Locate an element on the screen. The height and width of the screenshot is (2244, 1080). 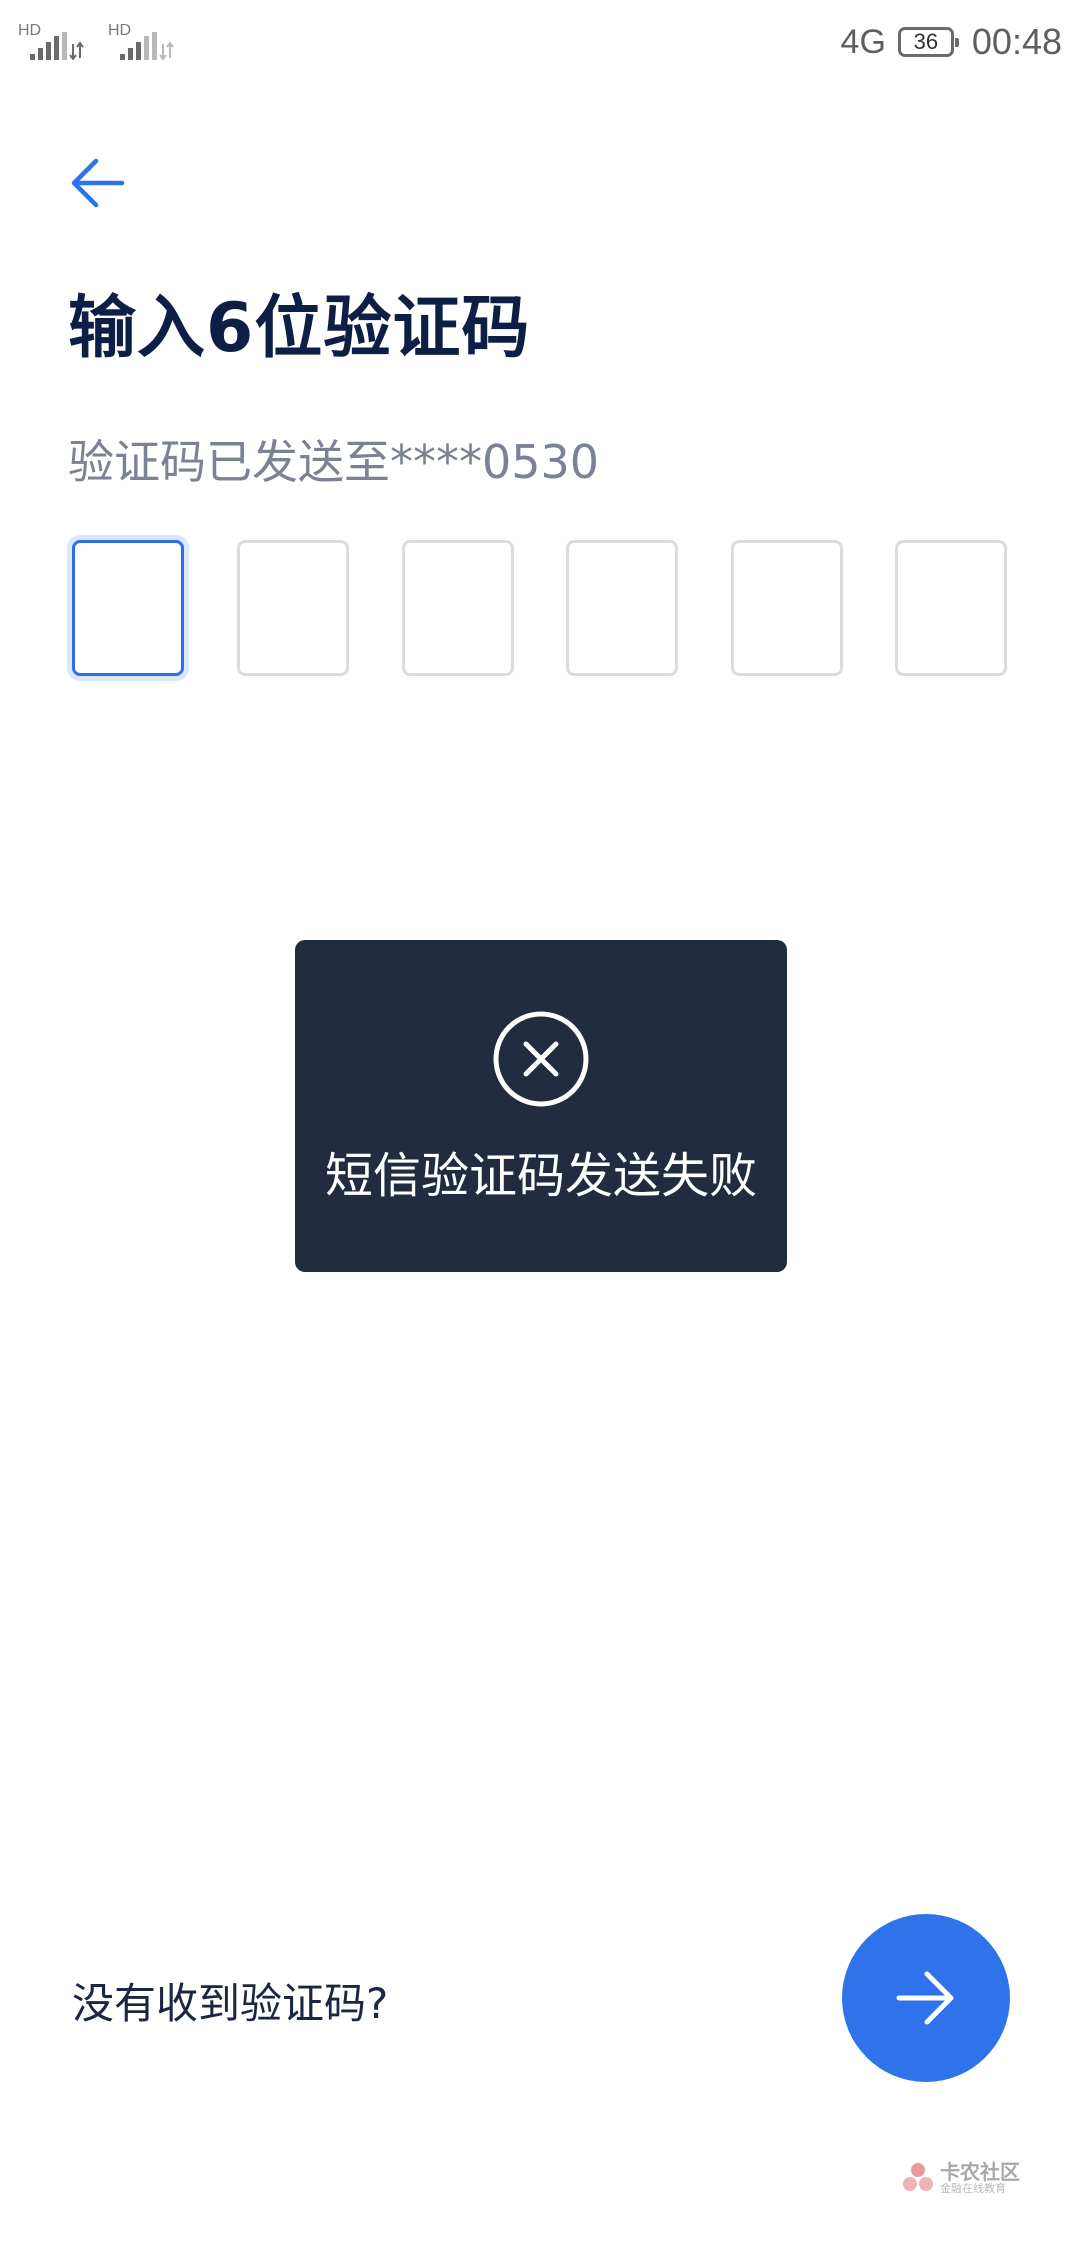
status-bar: HD HD 4G 36 00:48 is located at coordinates (540, 40).